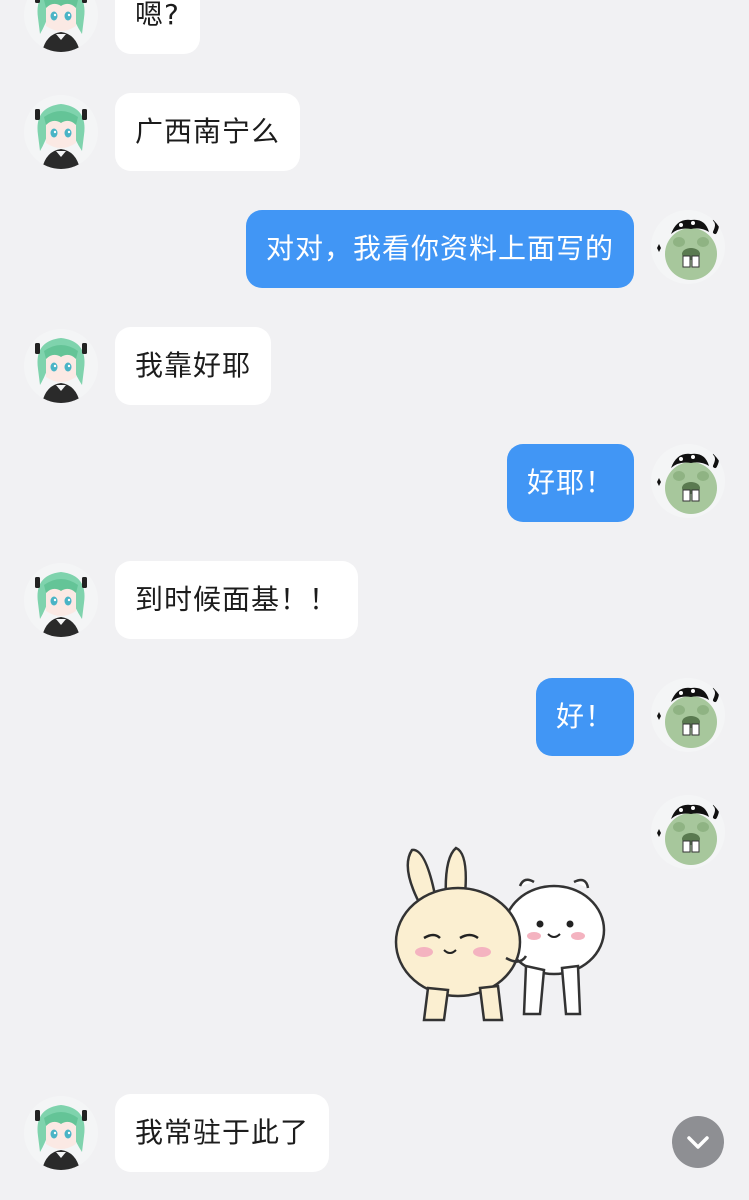 The height and width of the screenshot is (1200, 749). Describe the element at coordinates (570, 483) in the screenshot. I see `outgoing-message-bubble: 好耶！` at that location.